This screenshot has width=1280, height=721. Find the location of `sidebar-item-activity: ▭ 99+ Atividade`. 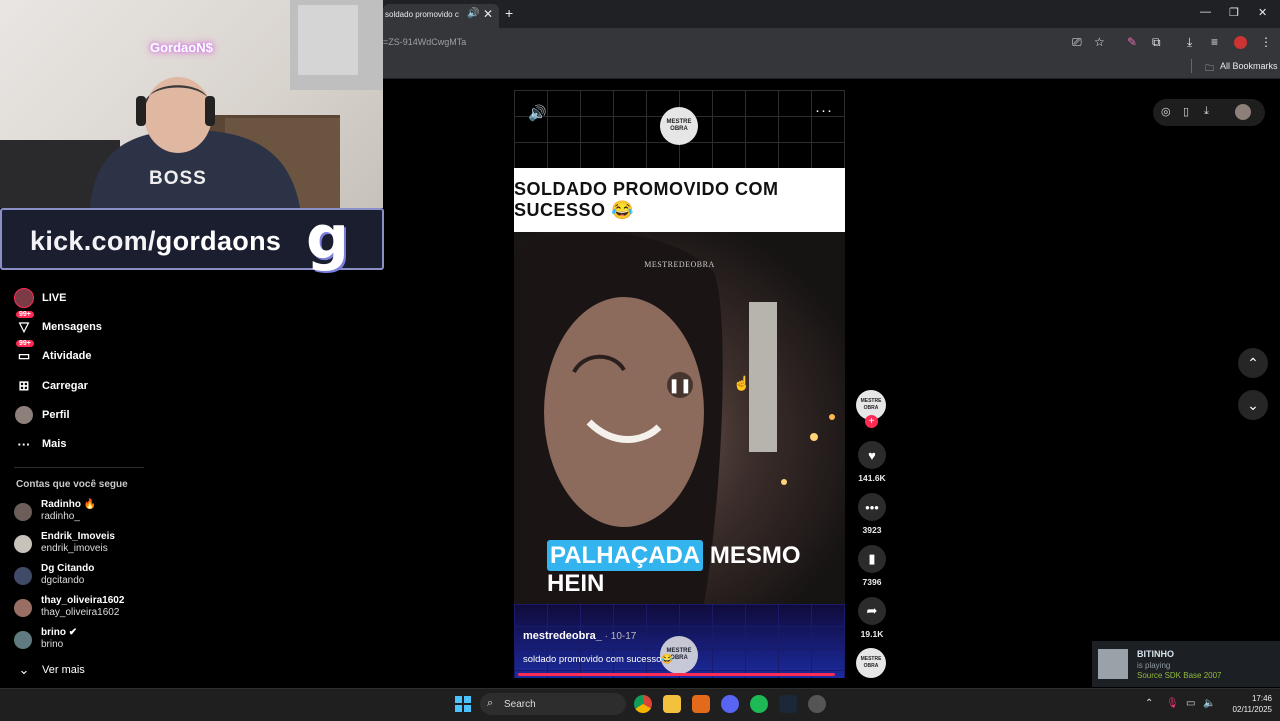

sidebar-item-activity: ▭ 99+ Atividade is located at coordinates (53, 354).